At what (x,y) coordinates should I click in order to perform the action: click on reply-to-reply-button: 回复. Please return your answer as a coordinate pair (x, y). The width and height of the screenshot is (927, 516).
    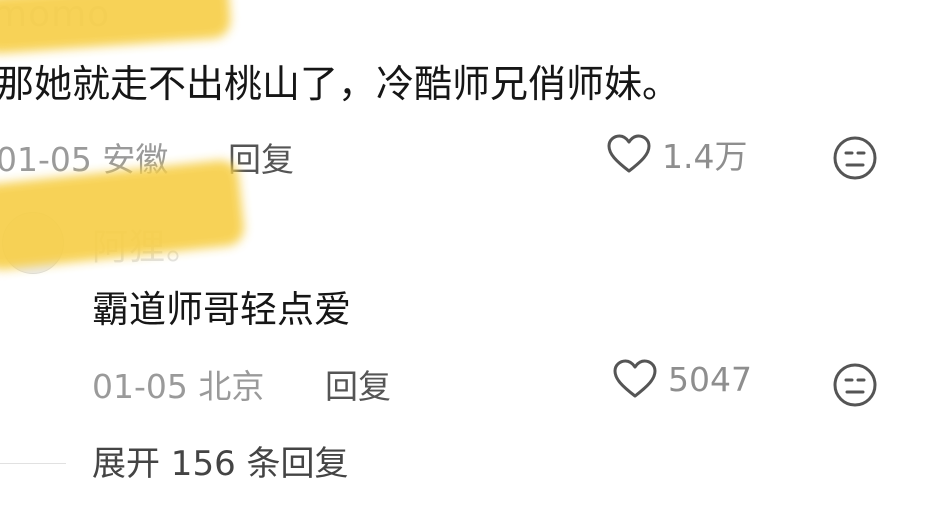
    Looking at the image, I should click on (358, 384).